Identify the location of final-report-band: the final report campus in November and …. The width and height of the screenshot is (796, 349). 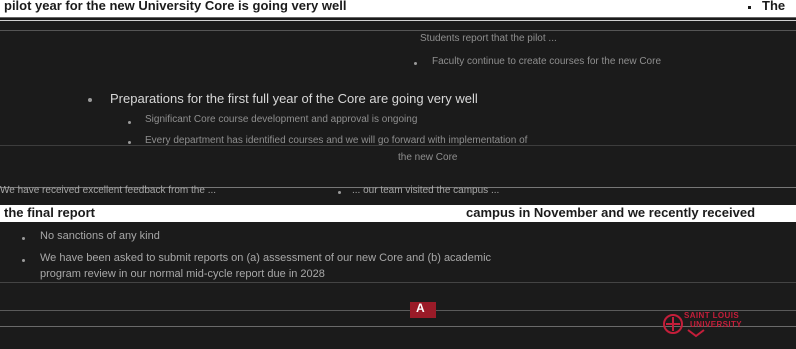
(398, 213).